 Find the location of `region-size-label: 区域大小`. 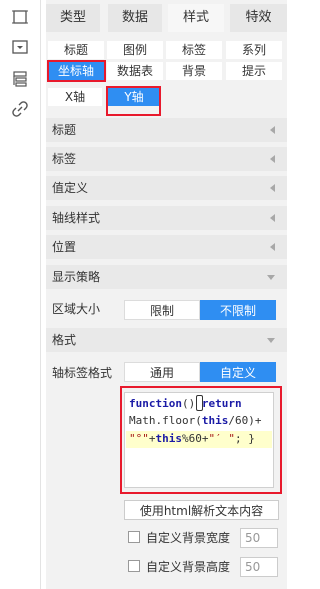

region-size-label: 区域大小 is located at coordinates (76, 309).